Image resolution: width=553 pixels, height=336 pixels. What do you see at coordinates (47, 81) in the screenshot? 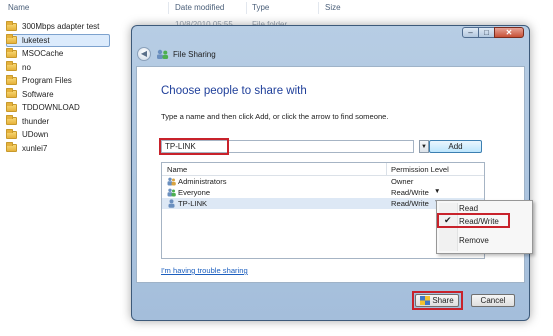
I see `file-name: Program Files` at bounding box center [47, 81].